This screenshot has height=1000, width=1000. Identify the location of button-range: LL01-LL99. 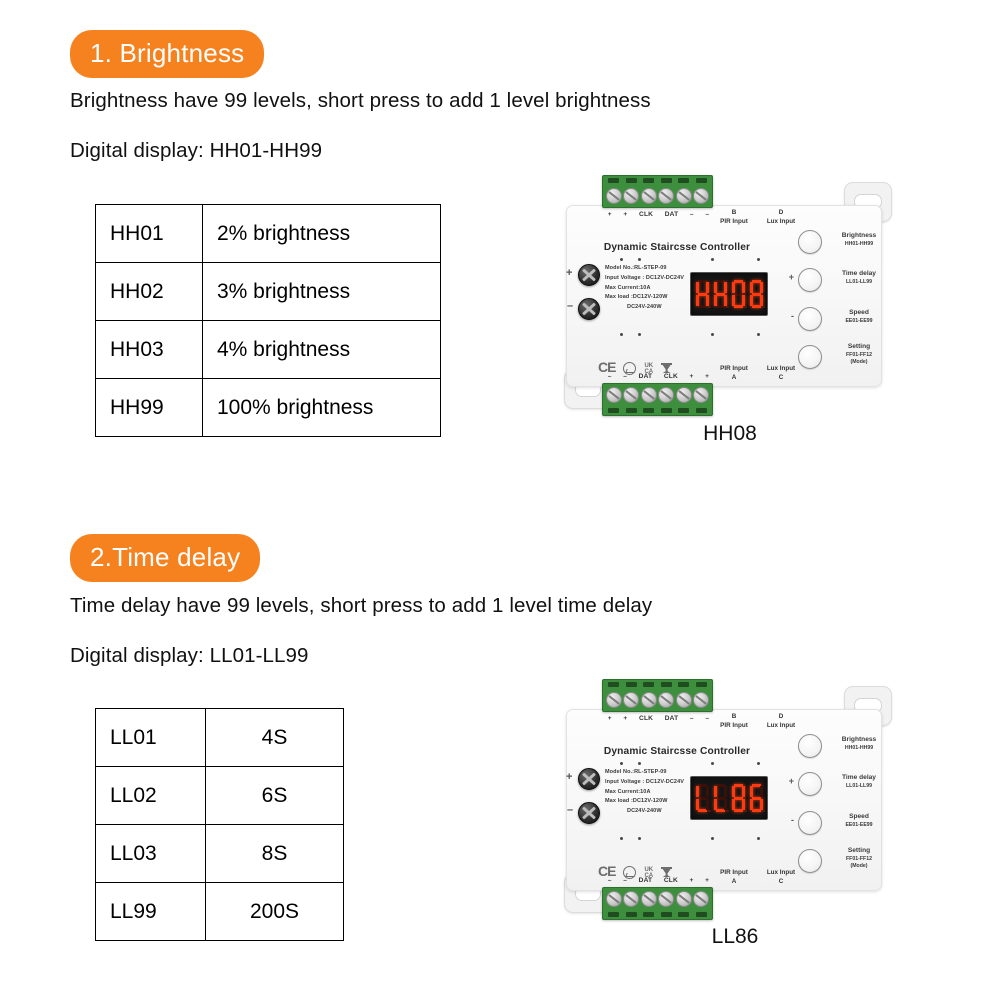
(859, 785).